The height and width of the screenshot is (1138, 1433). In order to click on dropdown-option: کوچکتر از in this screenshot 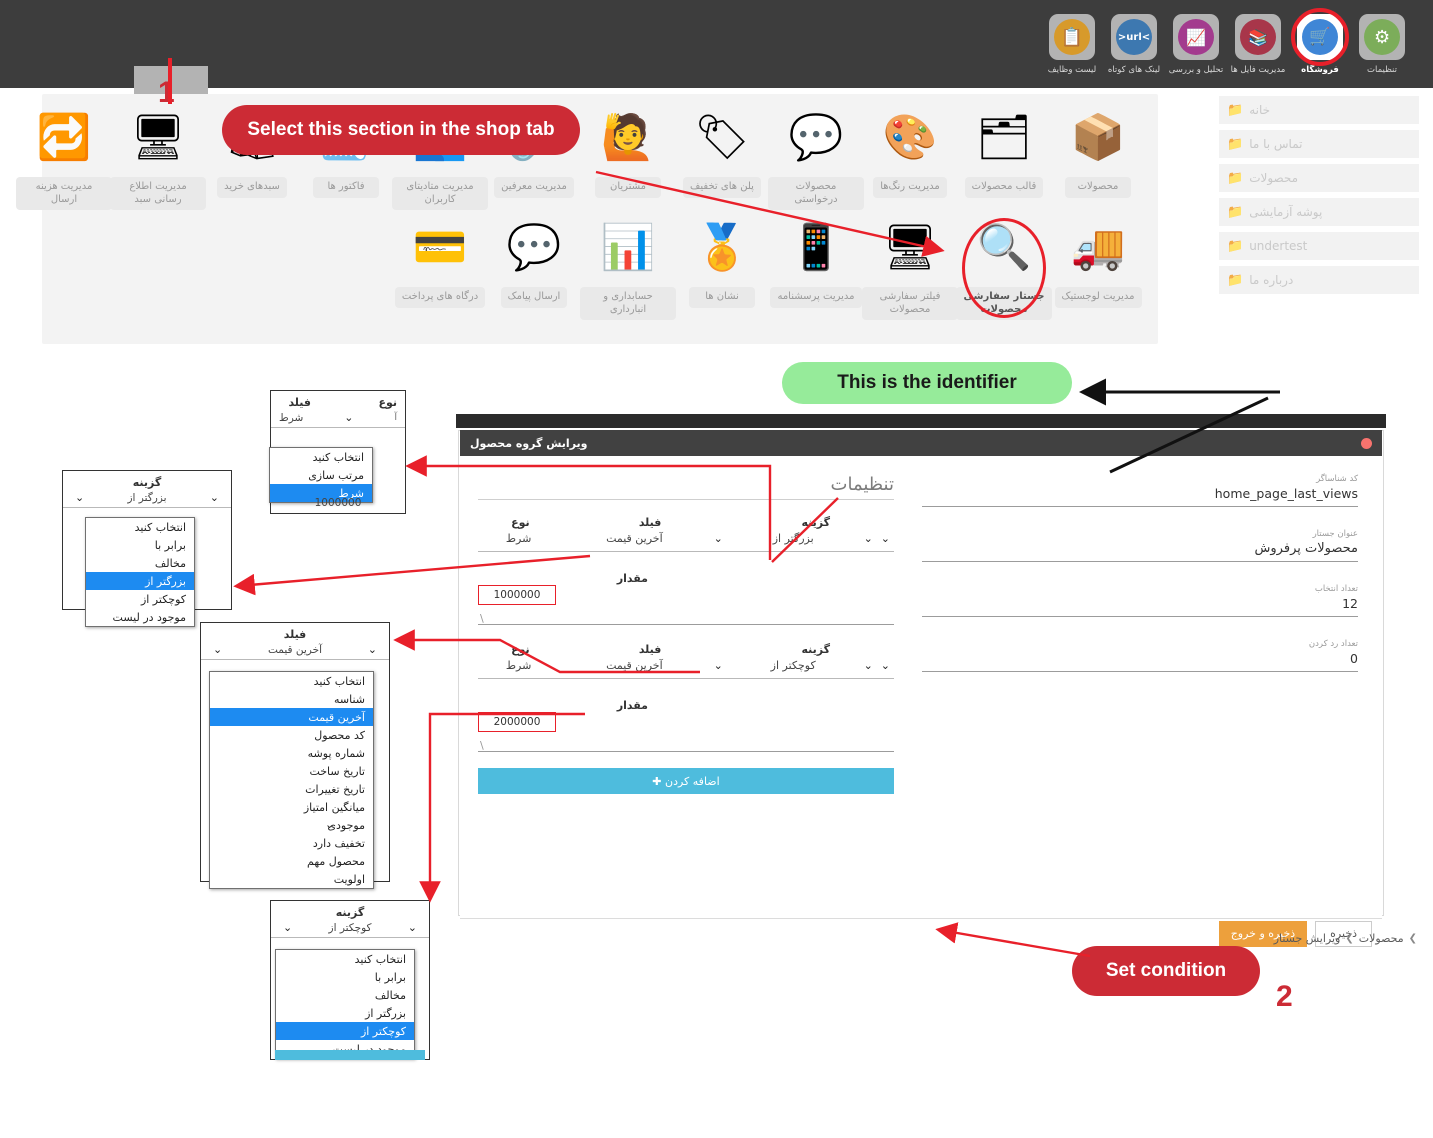, I will do `click(140, 599)`.